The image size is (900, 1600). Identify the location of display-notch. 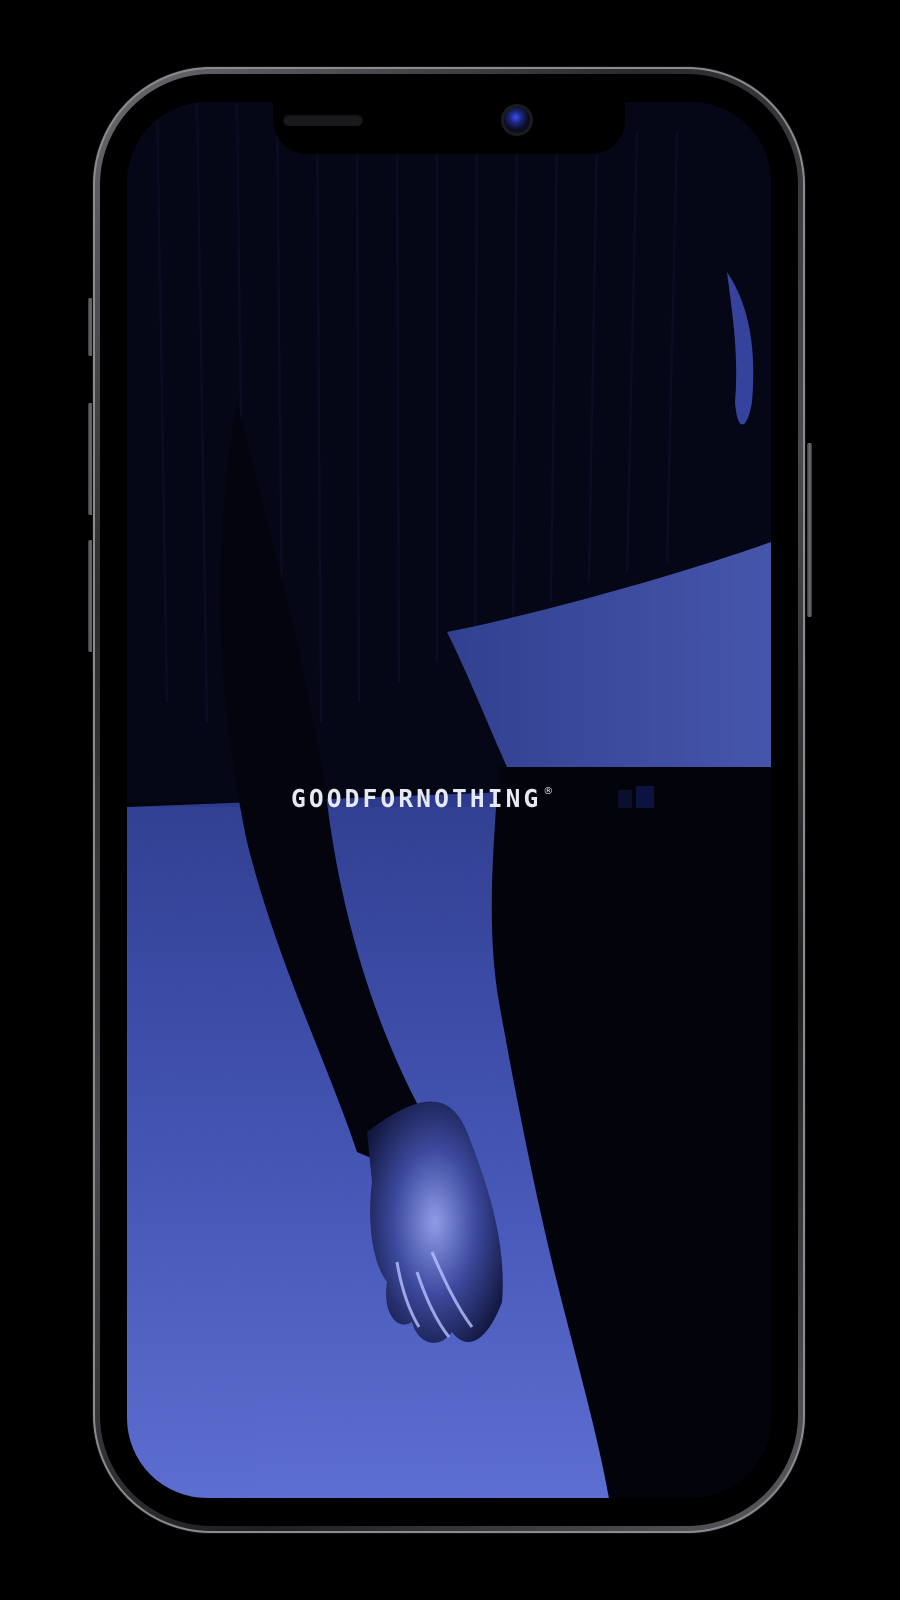
(449, 128).